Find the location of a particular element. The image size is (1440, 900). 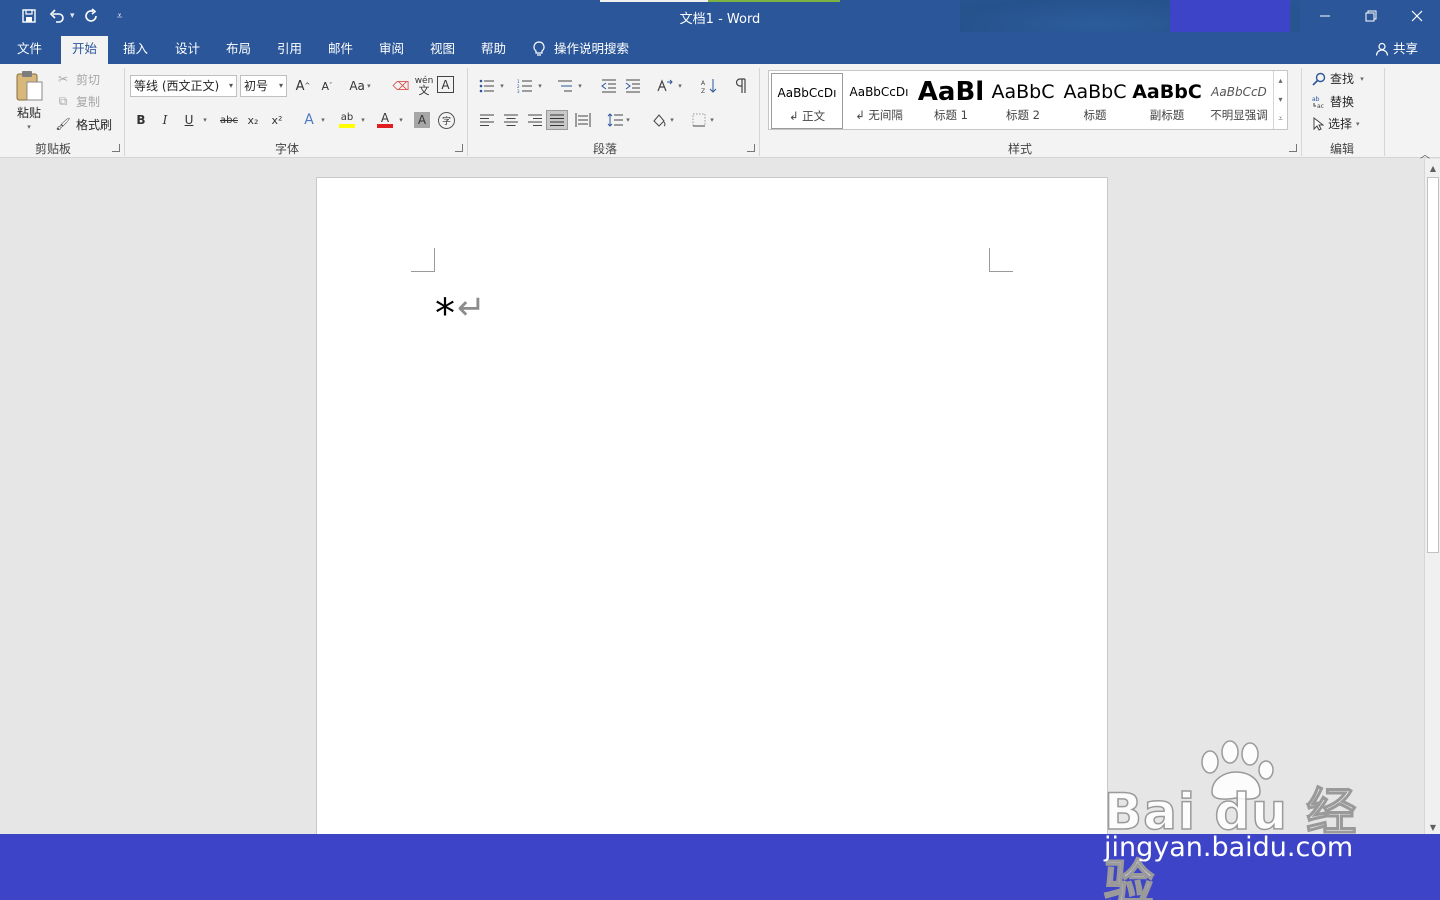

scroll-down-icon: ▾ is located at coordinates (1280, 99).